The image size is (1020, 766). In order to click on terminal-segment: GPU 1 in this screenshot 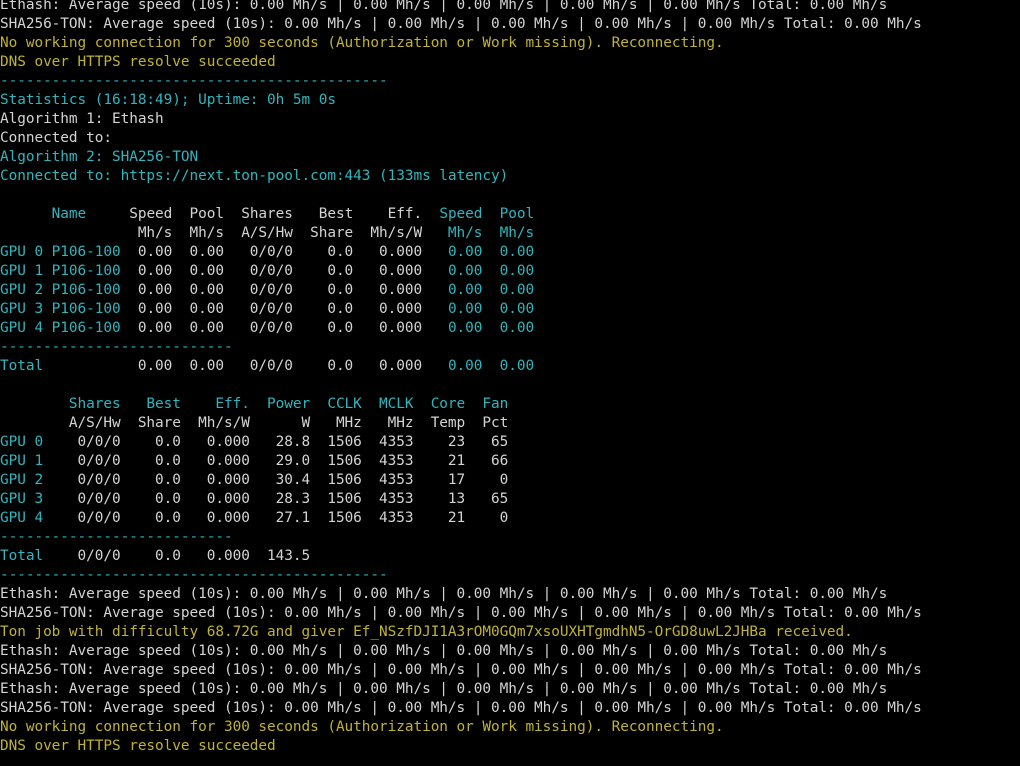, I will do `click(34, 461)`.